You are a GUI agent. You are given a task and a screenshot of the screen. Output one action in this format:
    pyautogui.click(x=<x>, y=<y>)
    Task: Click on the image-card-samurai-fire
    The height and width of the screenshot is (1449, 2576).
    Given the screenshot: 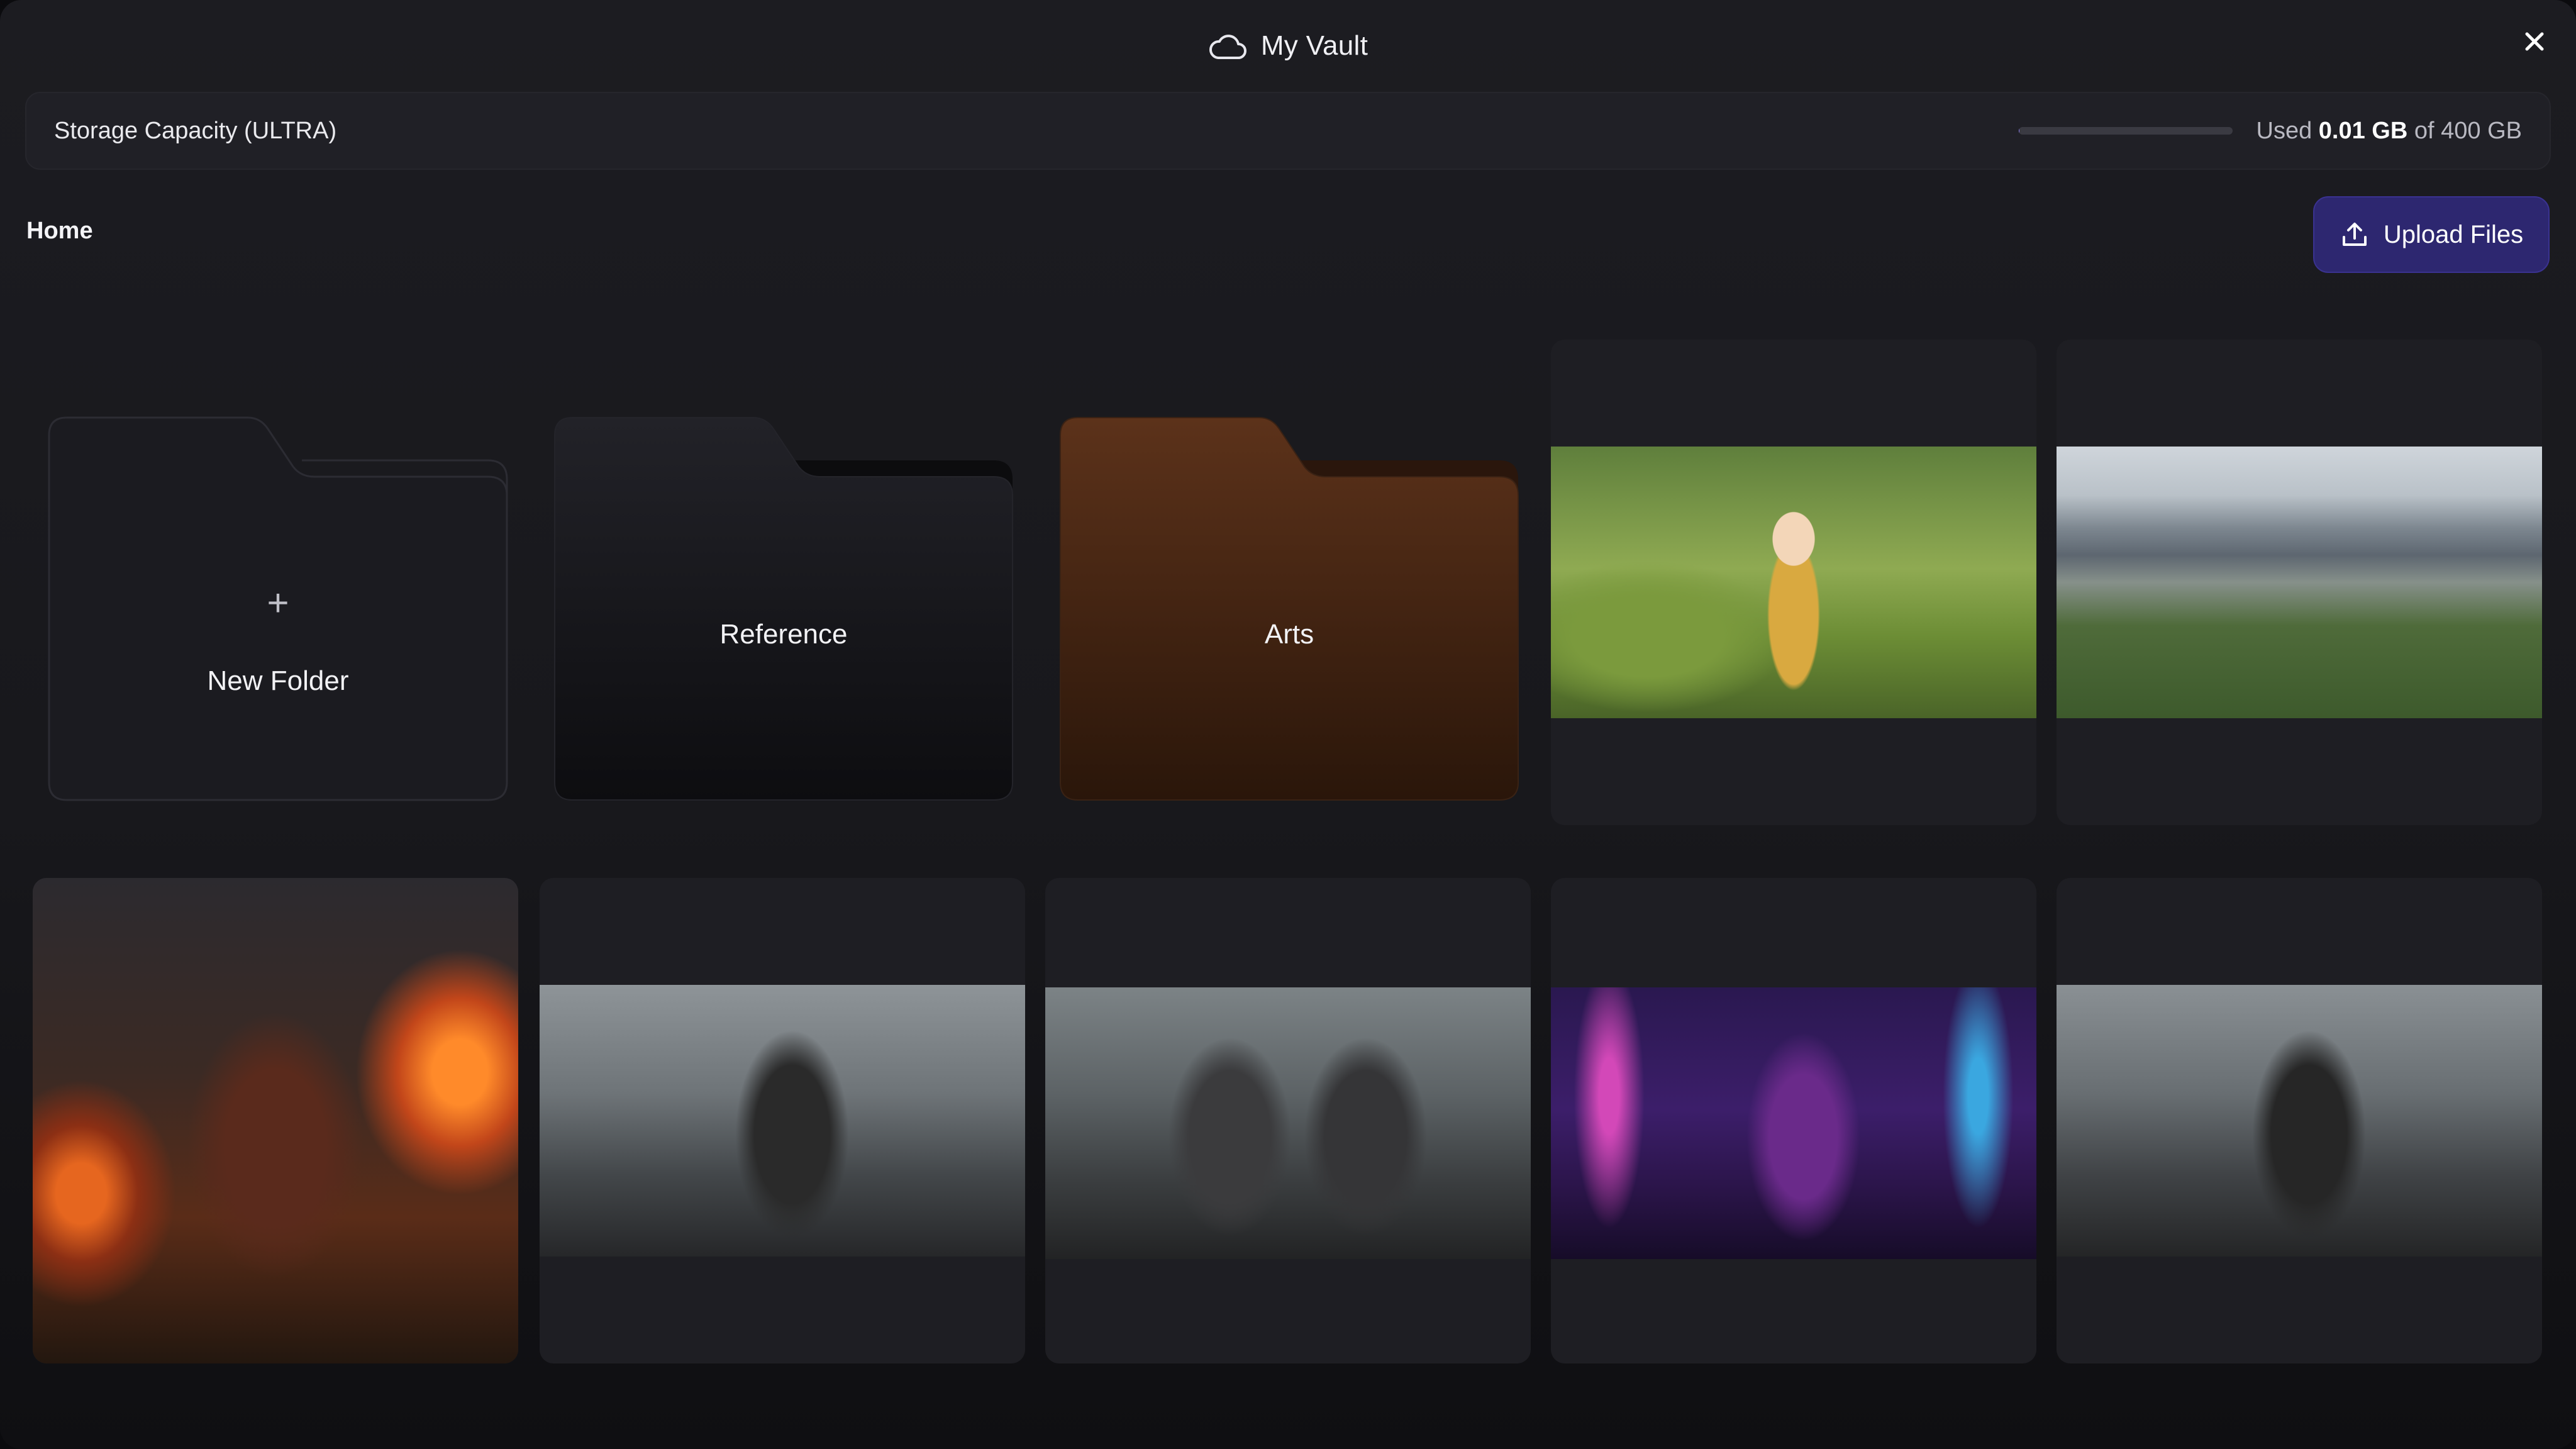 What is the action you would take?
    pyautogui.click(x=275, y=1120)
    